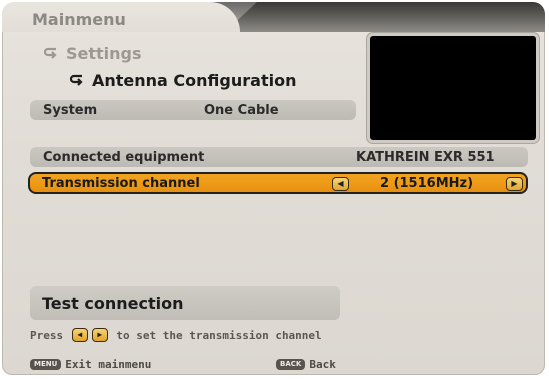 The height and width of the screenshot is (379, 549). I want to click on right-key-icon: ▶, so click(99, 335).